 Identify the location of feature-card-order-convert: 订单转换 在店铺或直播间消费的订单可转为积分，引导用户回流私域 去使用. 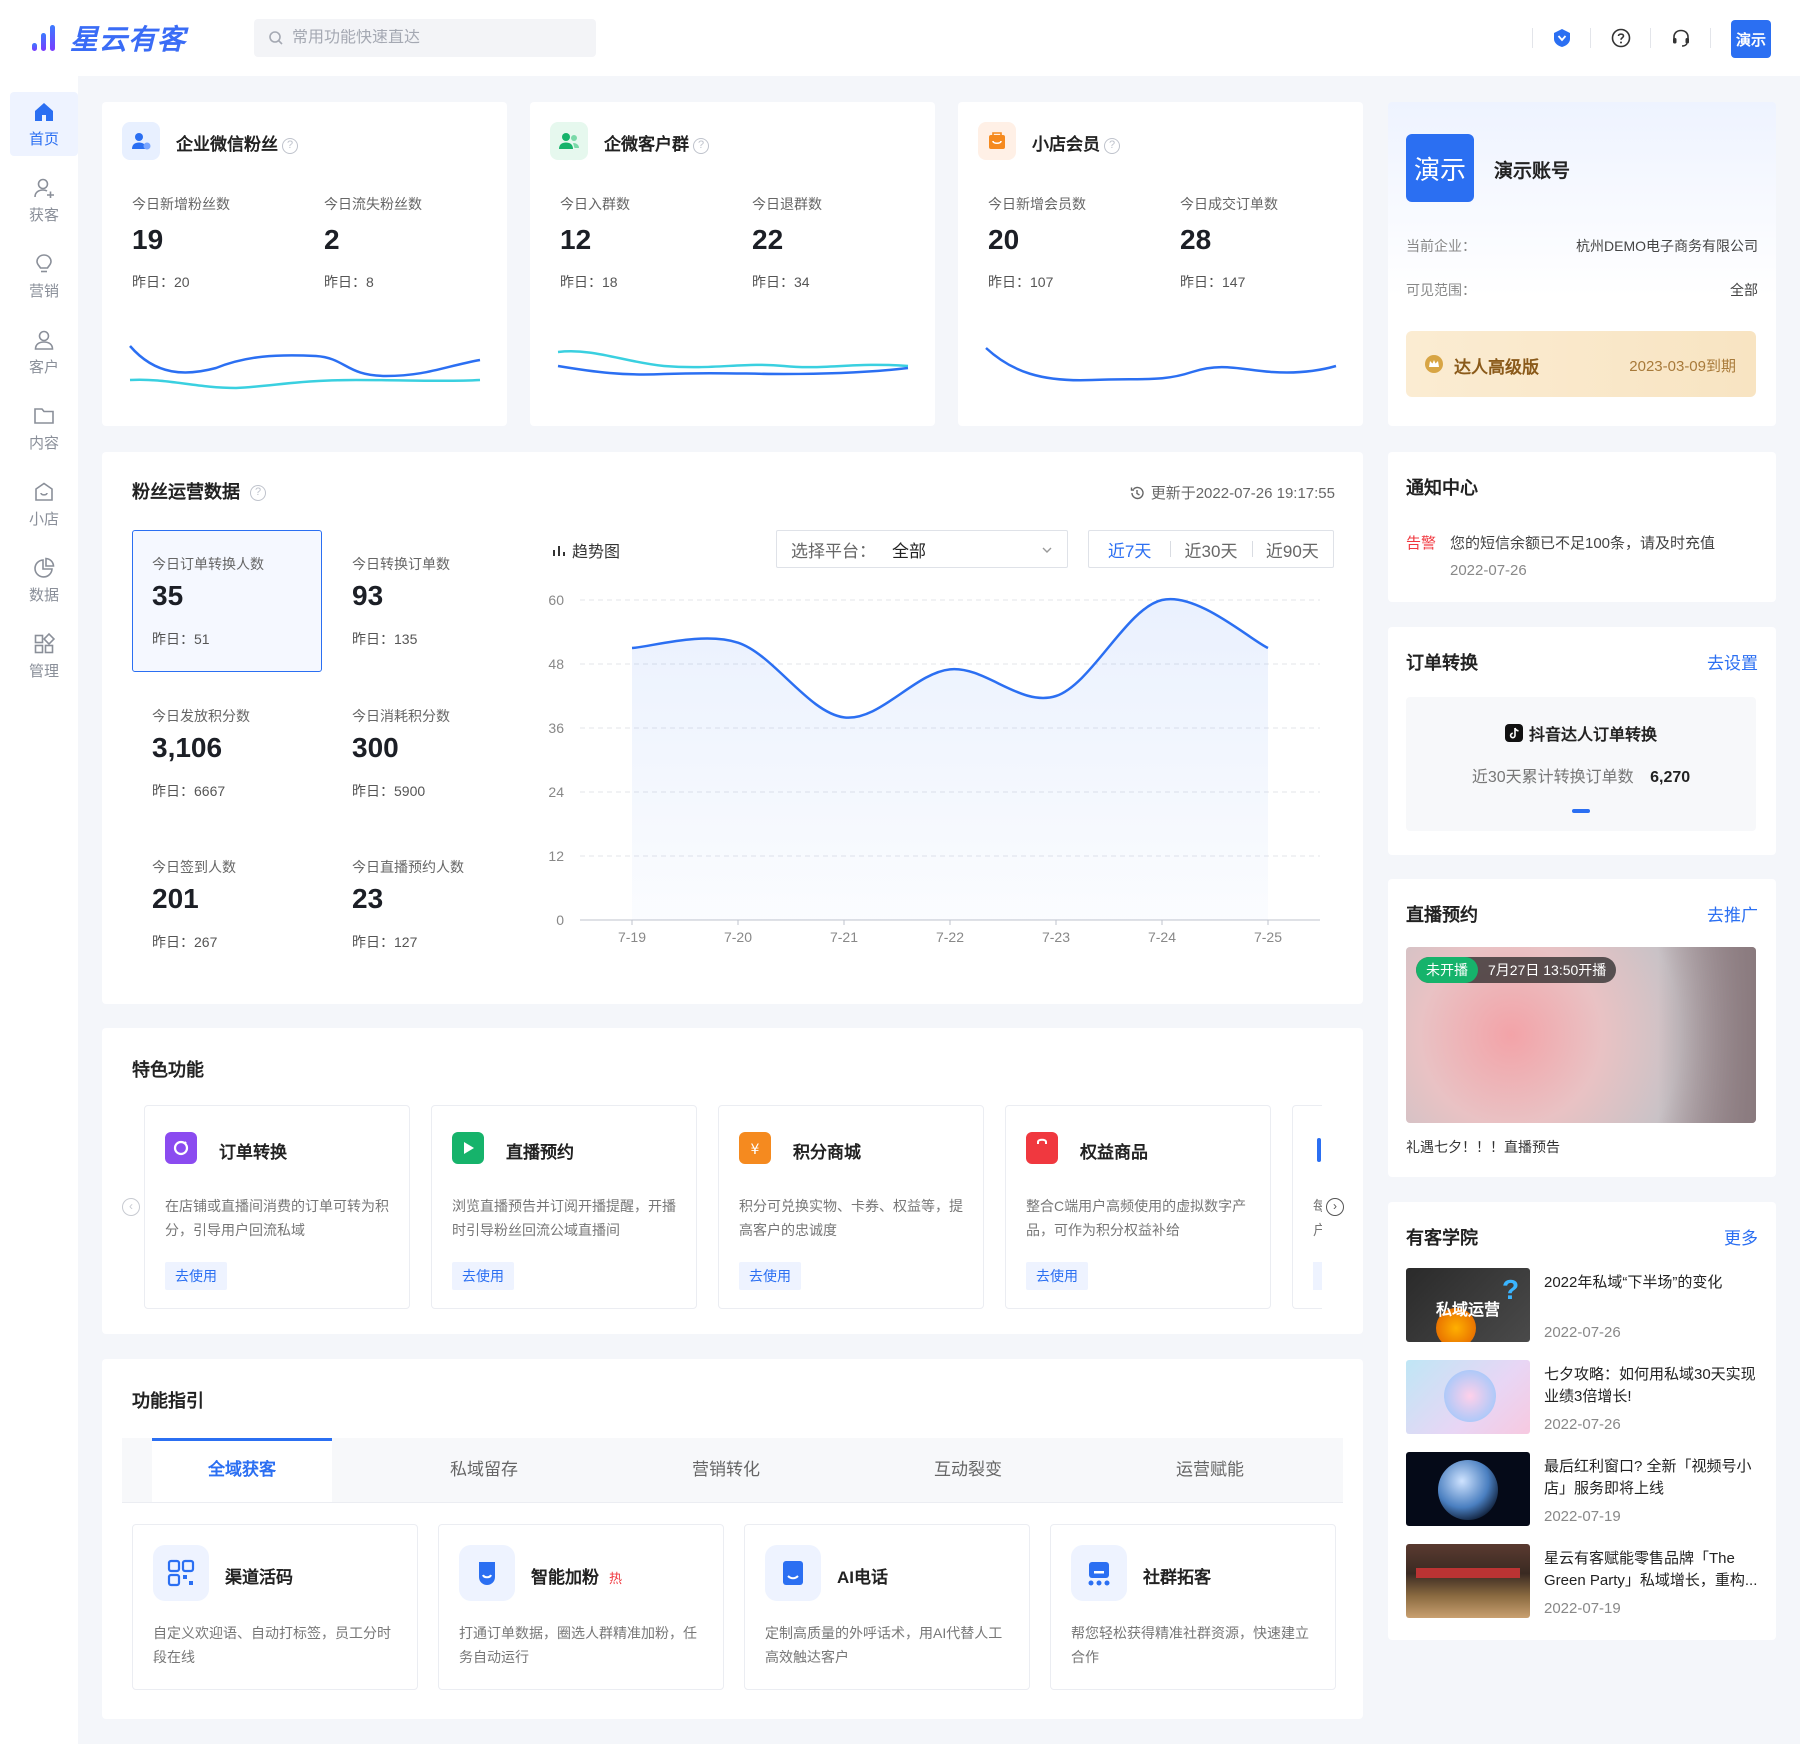
(277, 1207).